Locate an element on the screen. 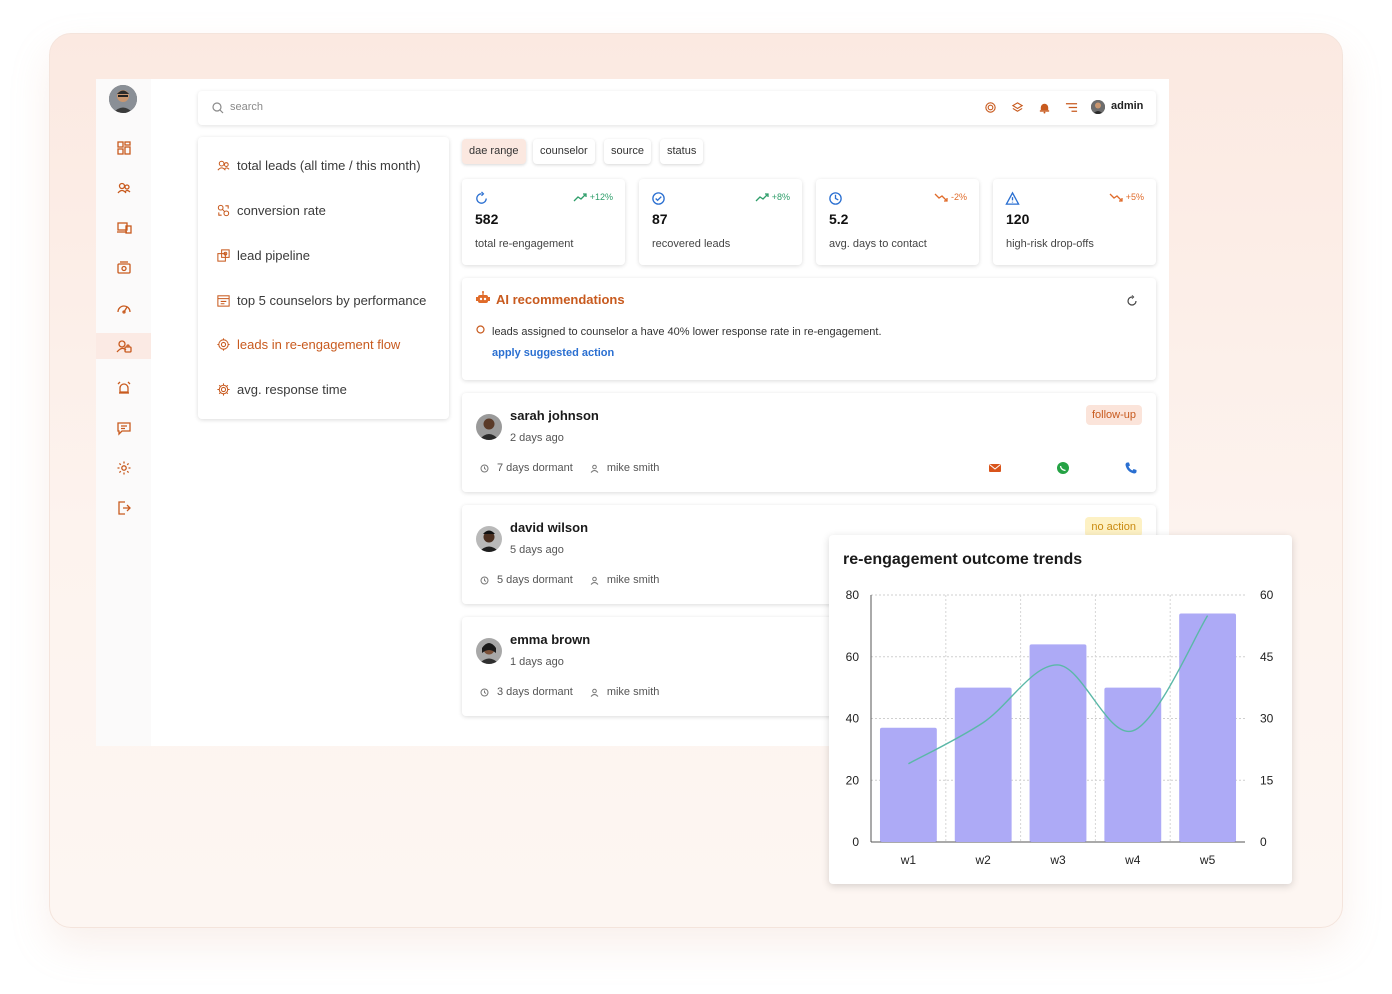  menu-item-label: conversion rate is located at coordinates (281, 210).